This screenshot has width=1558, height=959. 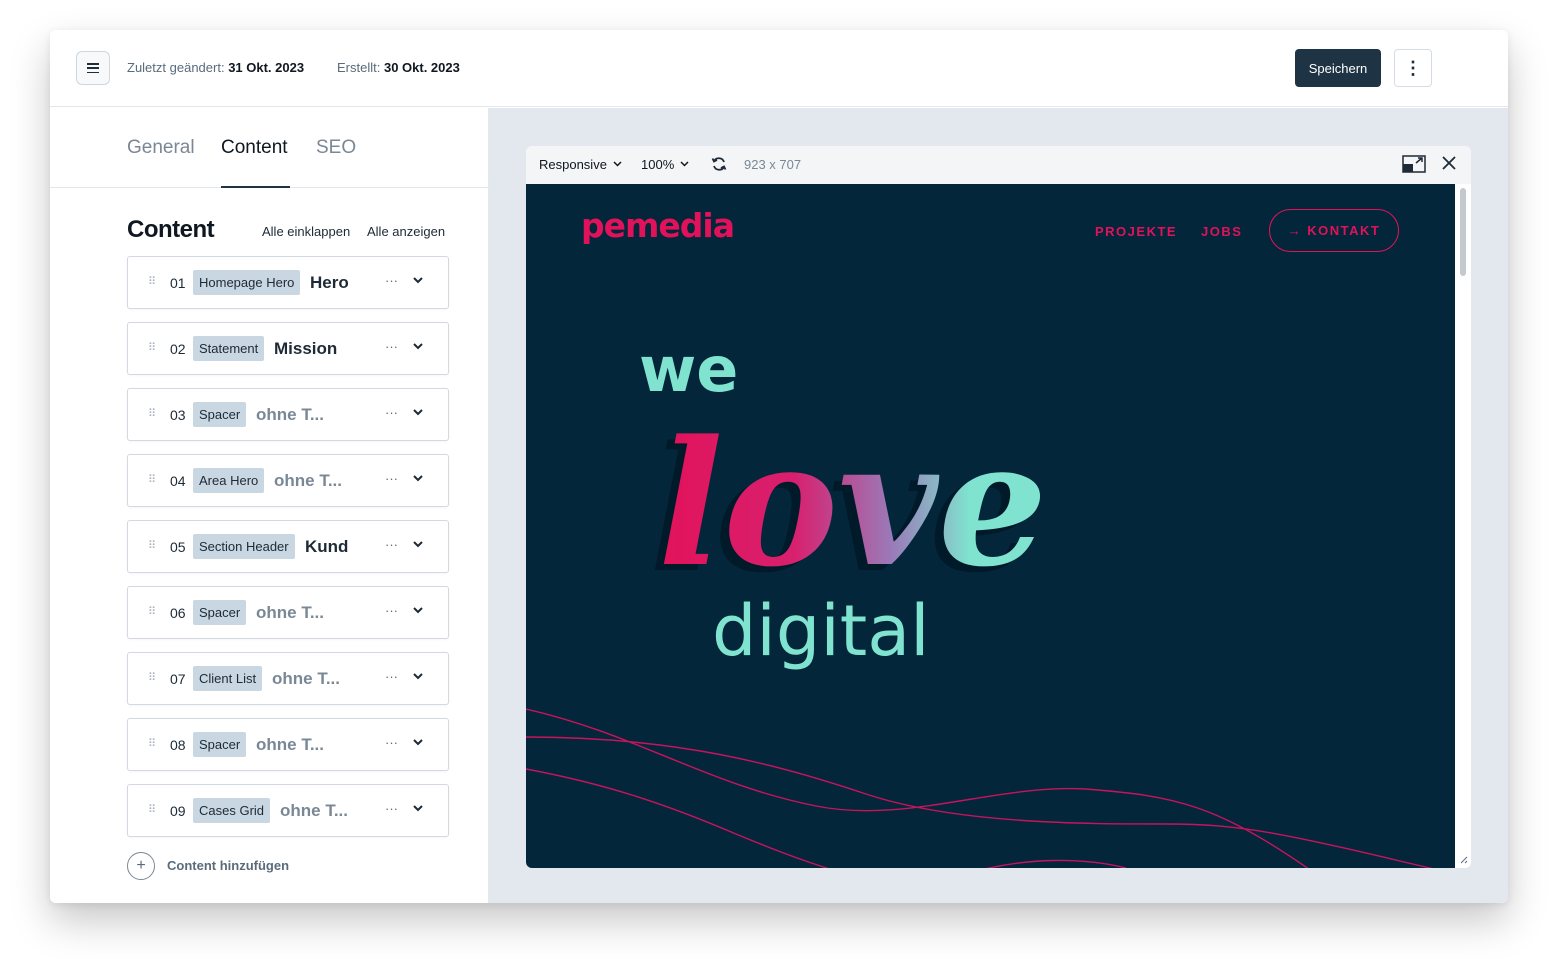 I want to click on content-block: ⠿ 03 Spacer ohne T... ···, so click(x=288, y=414).